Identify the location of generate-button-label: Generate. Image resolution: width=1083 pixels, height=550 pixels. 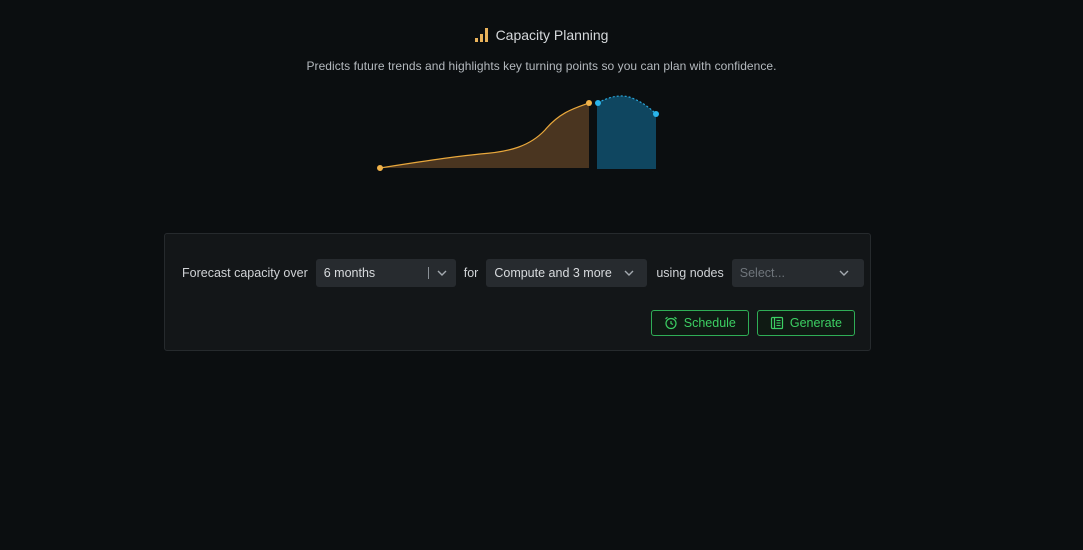
(815, 323).